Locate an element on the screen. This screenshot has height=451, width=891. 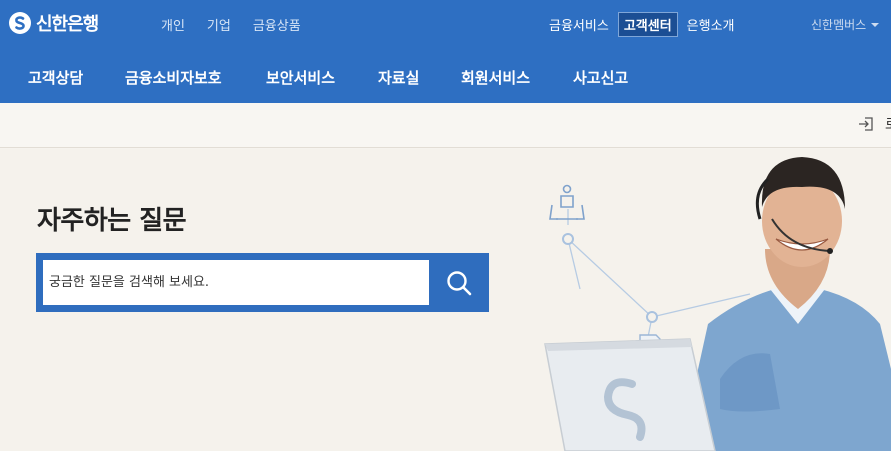
nav-financial-services: 금융서비스 is located at coordinates (579, 24).